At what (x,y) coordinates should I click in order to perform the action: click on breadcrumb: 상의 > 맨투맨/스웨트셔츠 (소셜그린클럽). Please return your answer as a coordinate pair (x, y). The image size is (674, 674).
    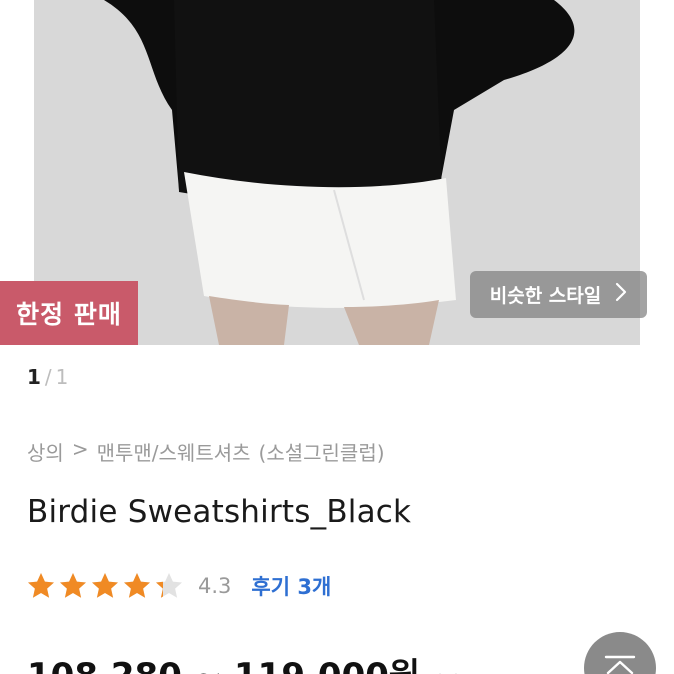
    Looking at the image, I should click on (206, 451).